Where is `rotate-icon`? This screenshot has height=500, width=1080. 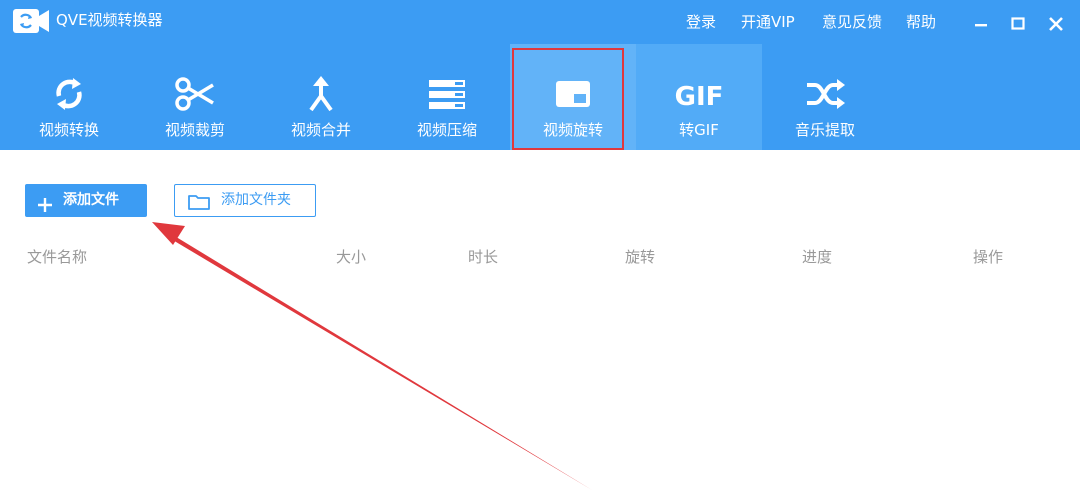
rotate-icon is located at coordinates (573, 94).